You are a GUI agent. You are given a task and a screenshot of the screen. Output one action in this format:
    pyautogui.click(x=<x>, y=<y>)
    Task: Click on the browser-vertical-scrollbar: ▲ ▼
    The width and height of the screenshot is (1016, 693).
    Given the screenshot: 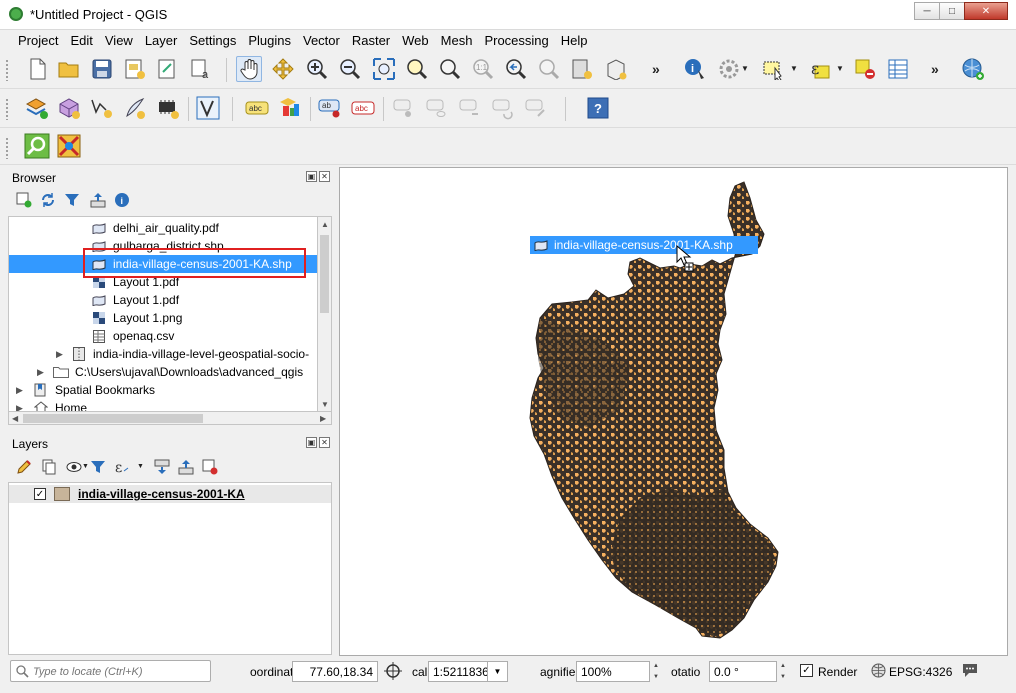 What is the action you would take?
    pyautogui.click(x=325, y=314)
    